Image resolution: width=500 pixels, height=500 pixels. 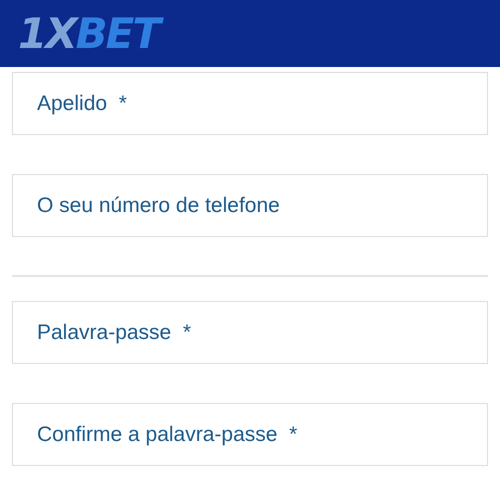 I want to click on input-field: Confirme a palavra-passe *, so click(x=250, y=434).